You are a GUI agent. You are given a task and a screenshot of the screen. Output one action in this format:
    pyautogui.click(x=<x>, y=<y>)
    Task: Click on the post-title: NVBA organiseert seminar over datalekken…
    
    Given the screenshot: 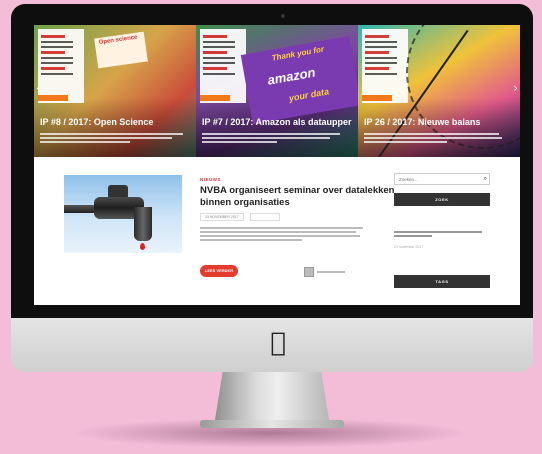 What is the action you would take?
    pyautogui.click(x=305, y=197)
    